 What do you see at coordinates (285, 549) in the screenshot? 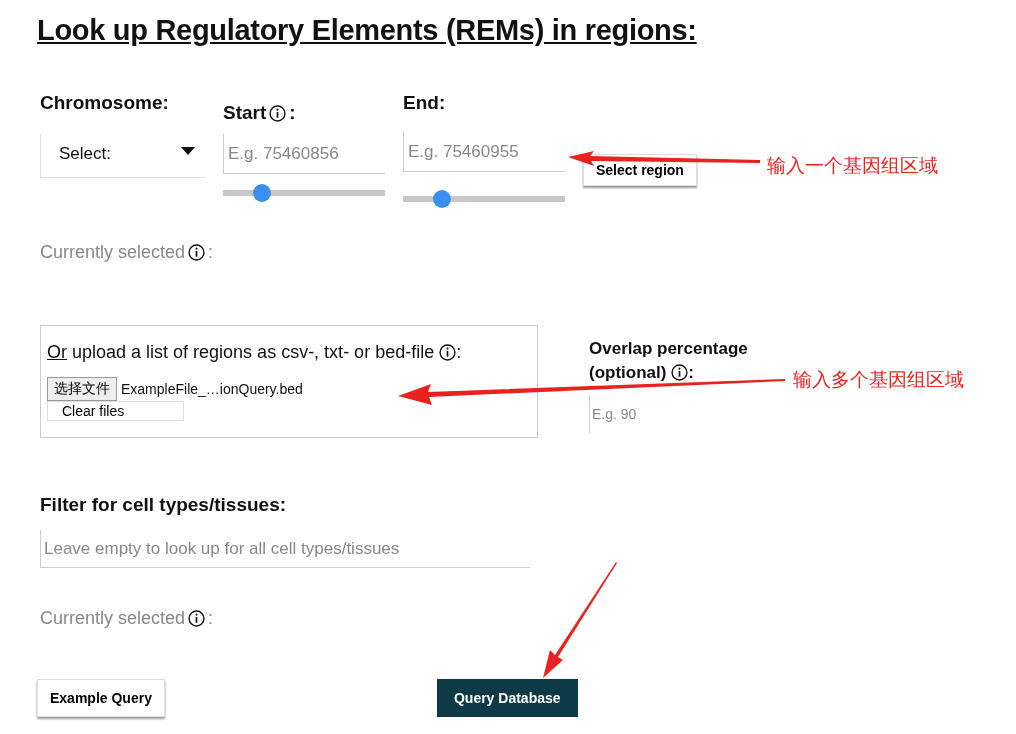
I see `filter-input: Leave empty to look up for all cell types/tissues` at bounding box center [285, 549].